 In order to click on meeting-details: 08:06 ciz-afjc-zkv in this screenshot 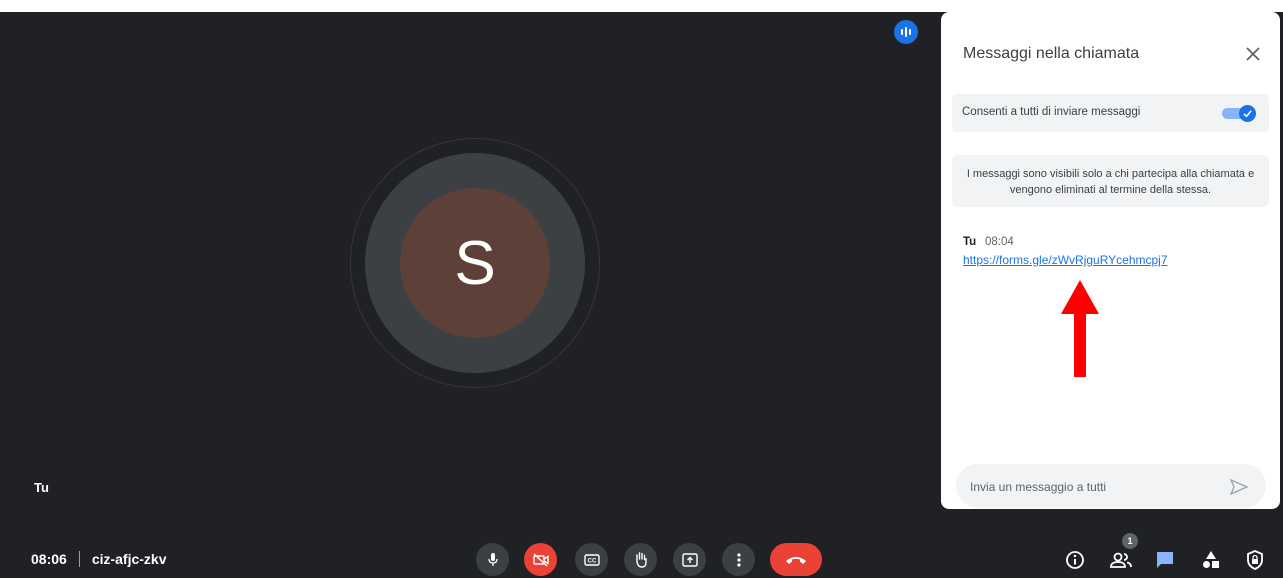, I will do `click(99, 559)`.